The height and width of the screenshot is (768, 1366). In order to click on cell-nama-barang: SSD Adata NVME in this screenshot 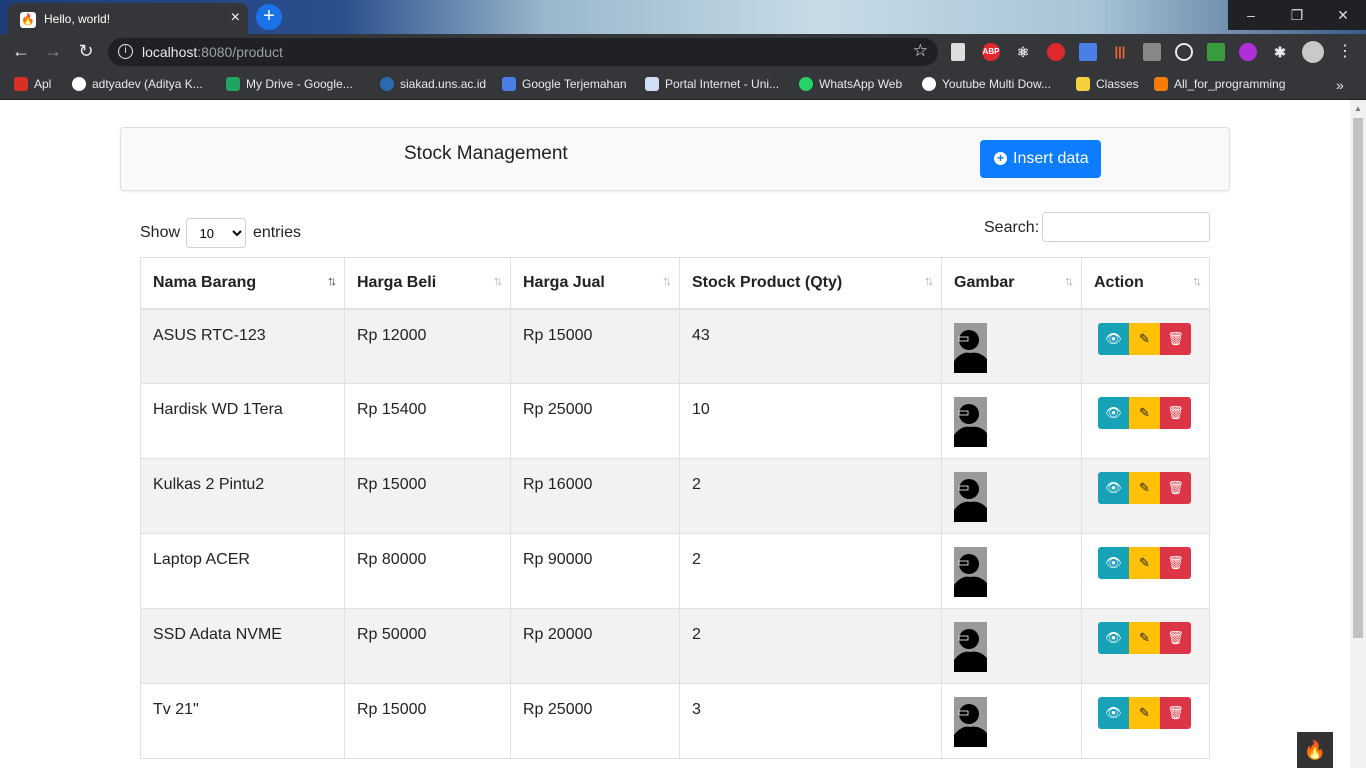, I will do `click(242, 646)`.